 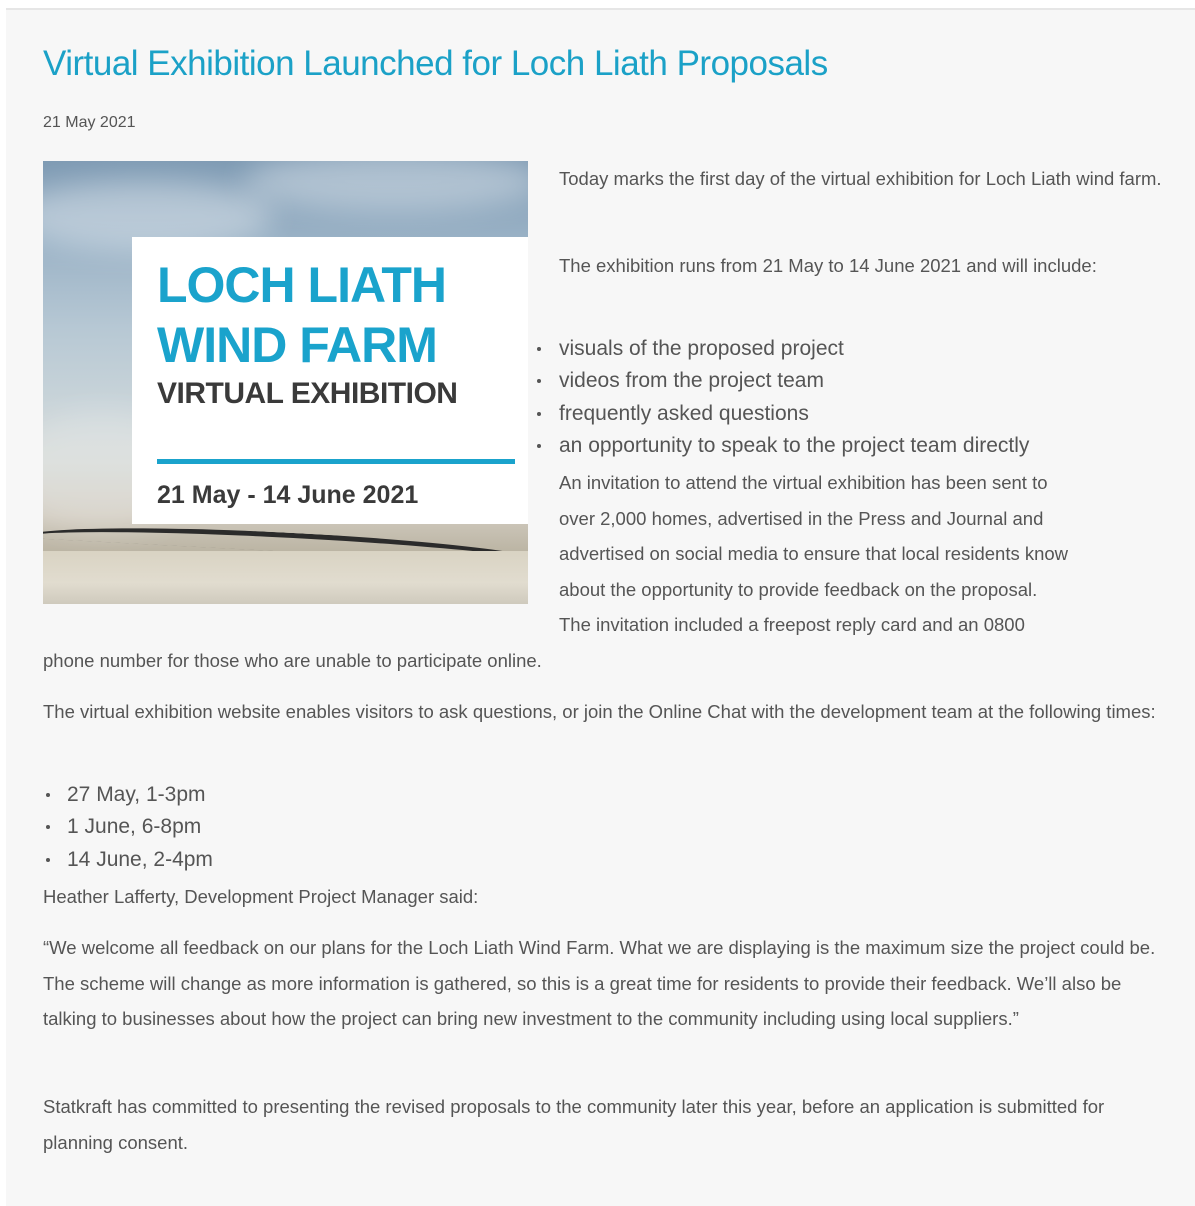 What do you see at coordinates (307, 393) in the screenshot?
I see `banner-subtitle: VIRTUAL EXHIBITION` at bounding box center [307, 393].